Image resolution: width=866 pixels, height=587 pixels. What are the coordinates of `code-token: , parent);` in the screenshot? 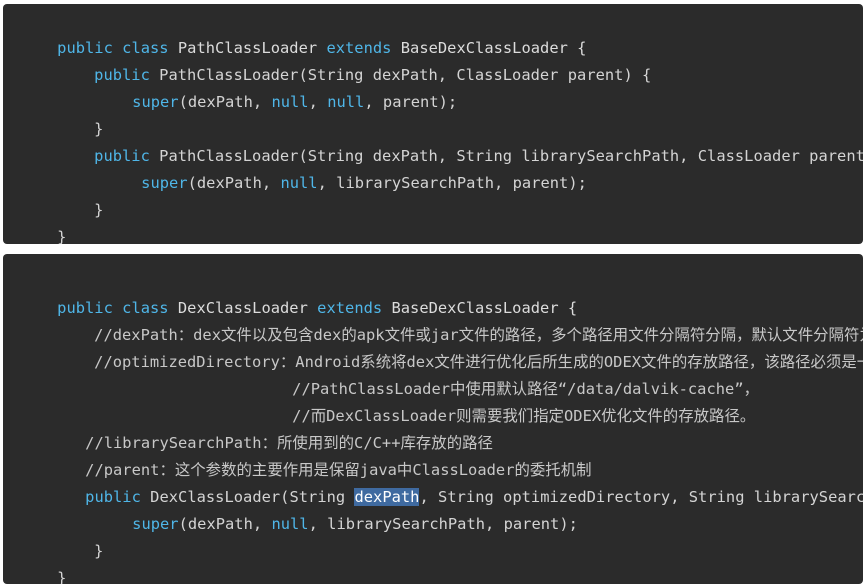 It's located at (411, 102).